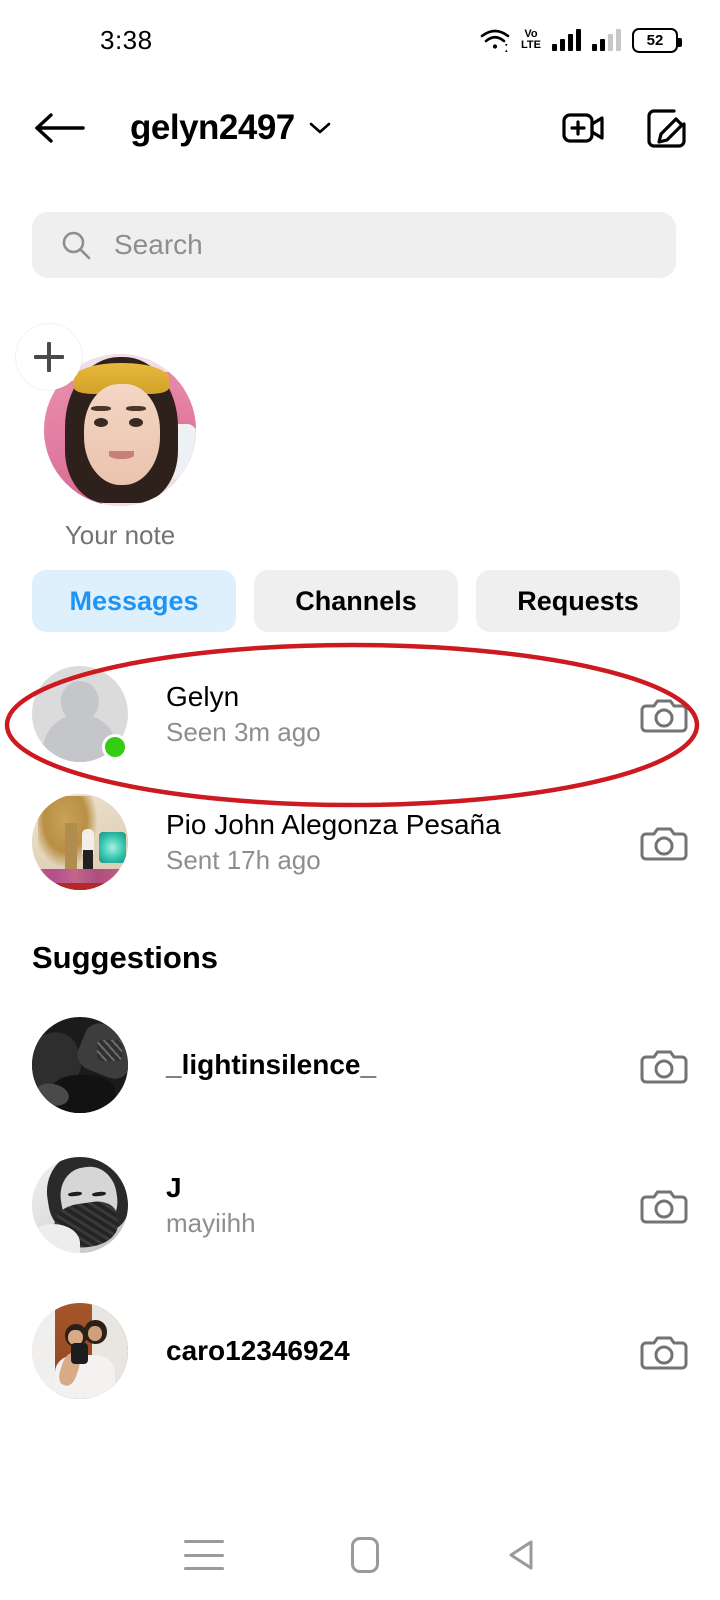 The width and height of the screenshot is (720, 1600). I want to click on suggestion-text: caro12346924, so click(258, 1351).